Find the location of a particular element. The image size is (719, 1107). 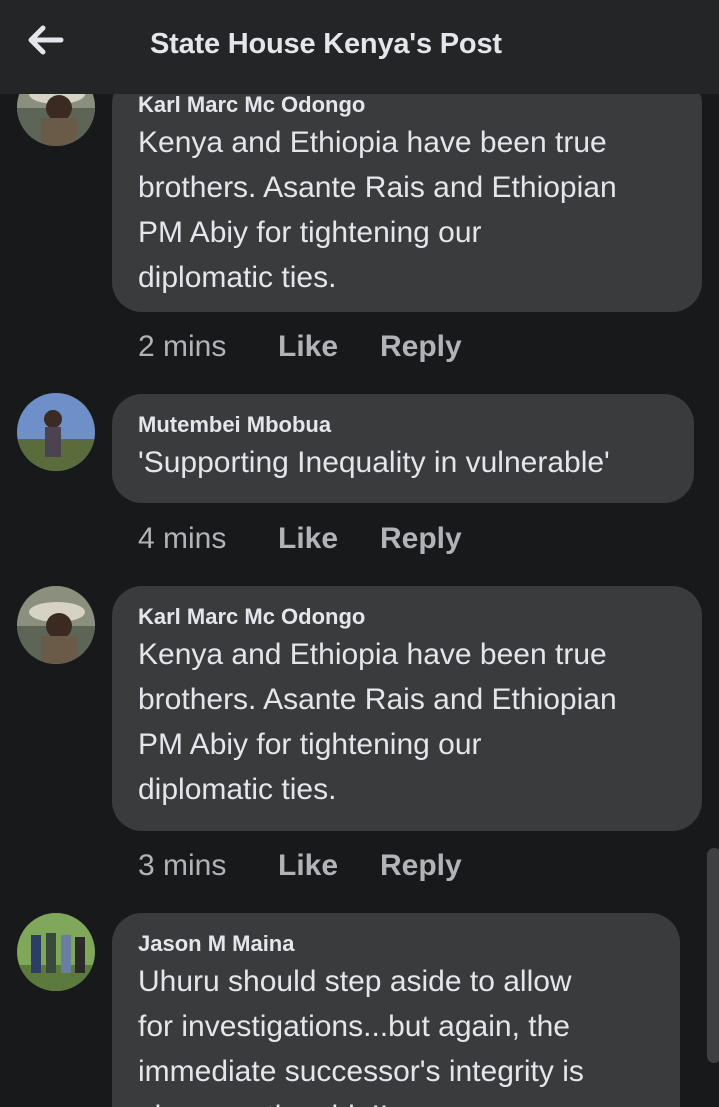

comment-actions: 4 mins Like Reply is located at coordinates (300, 539).